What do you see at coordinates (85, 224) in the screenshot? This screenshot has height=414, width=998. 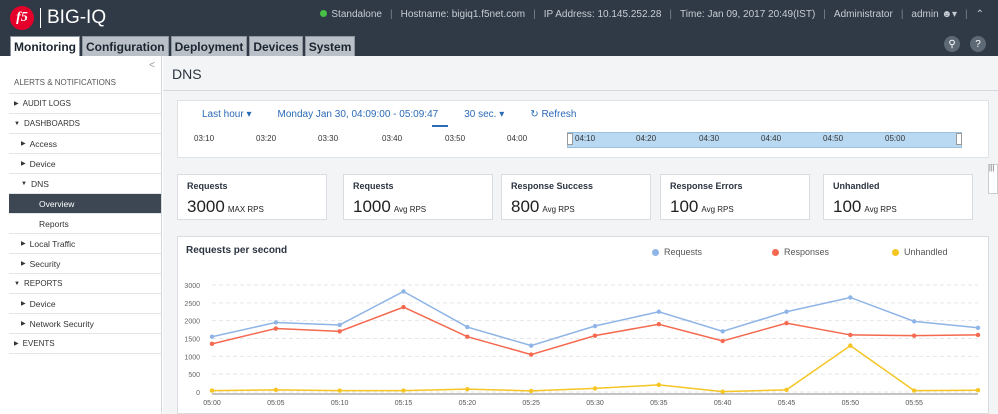 I see `sidebar-item-reports: Reports` at bounding box center [85, 224].